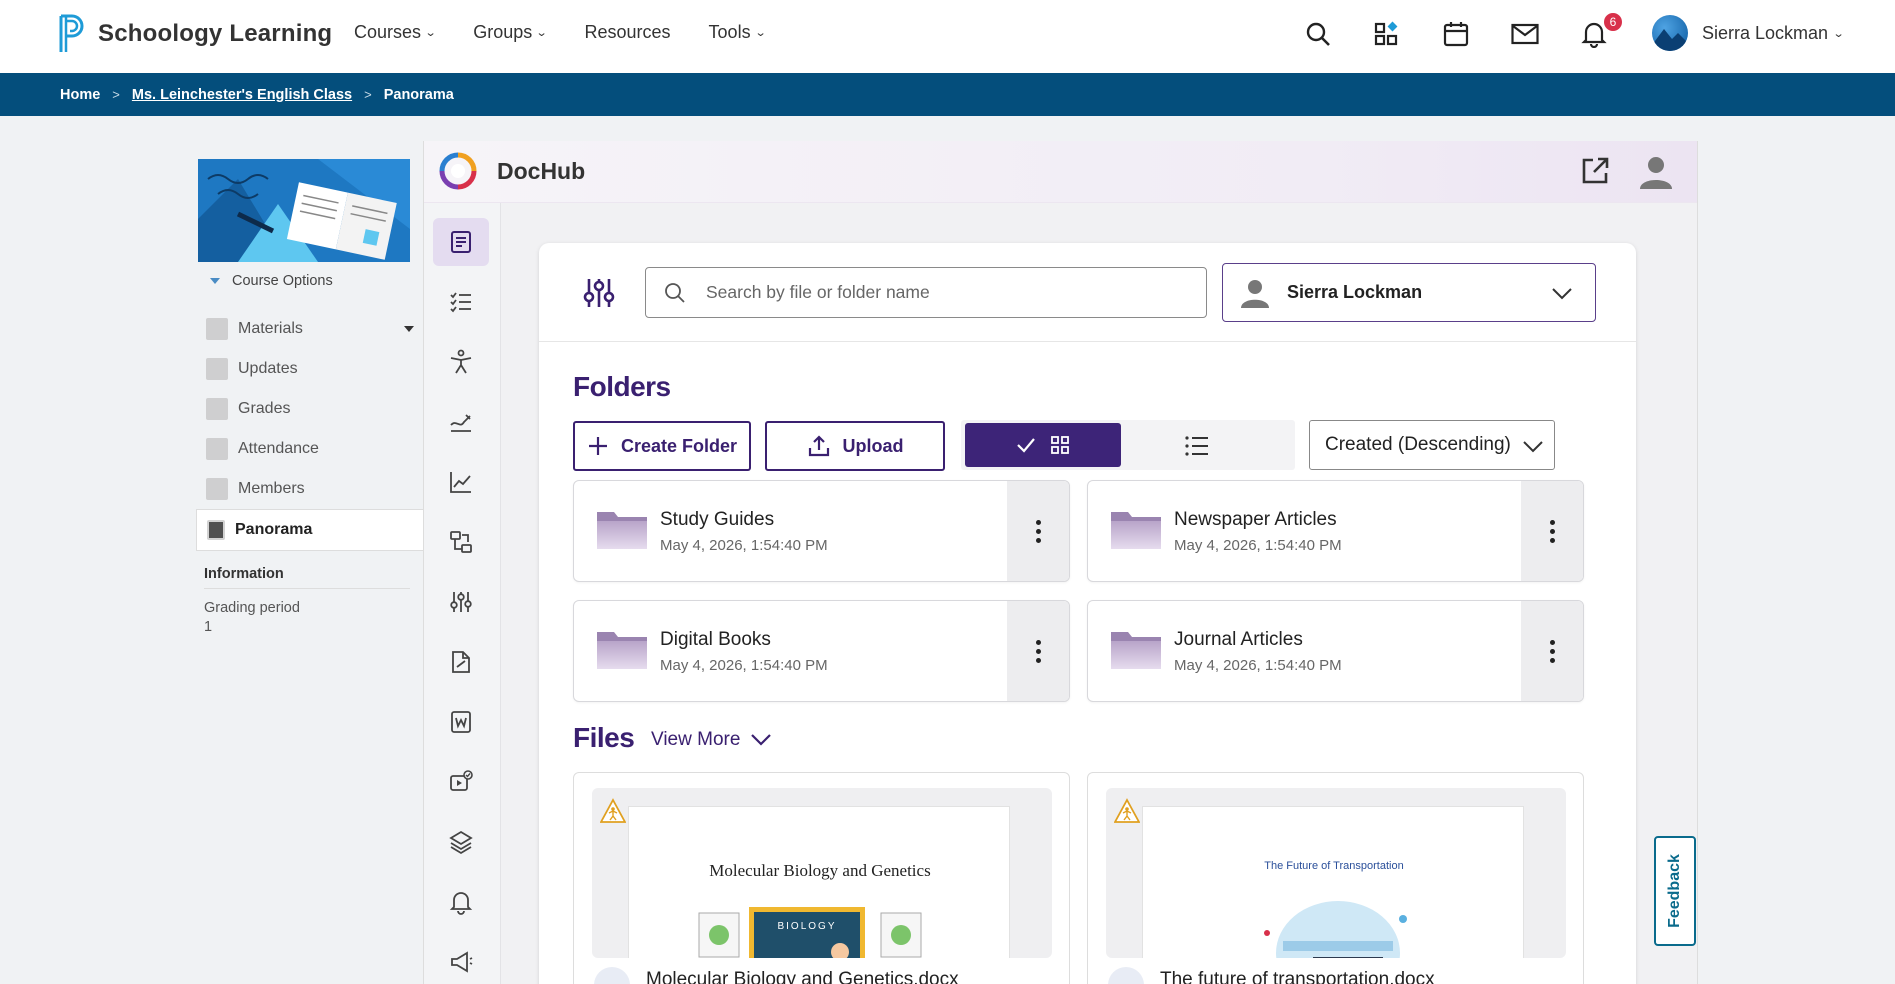 This screenshot has height=984, width=1895. I want to click on folder-card: Journal Articles May 4, 2026, 1:54:40 PM, so click(1335, 651).